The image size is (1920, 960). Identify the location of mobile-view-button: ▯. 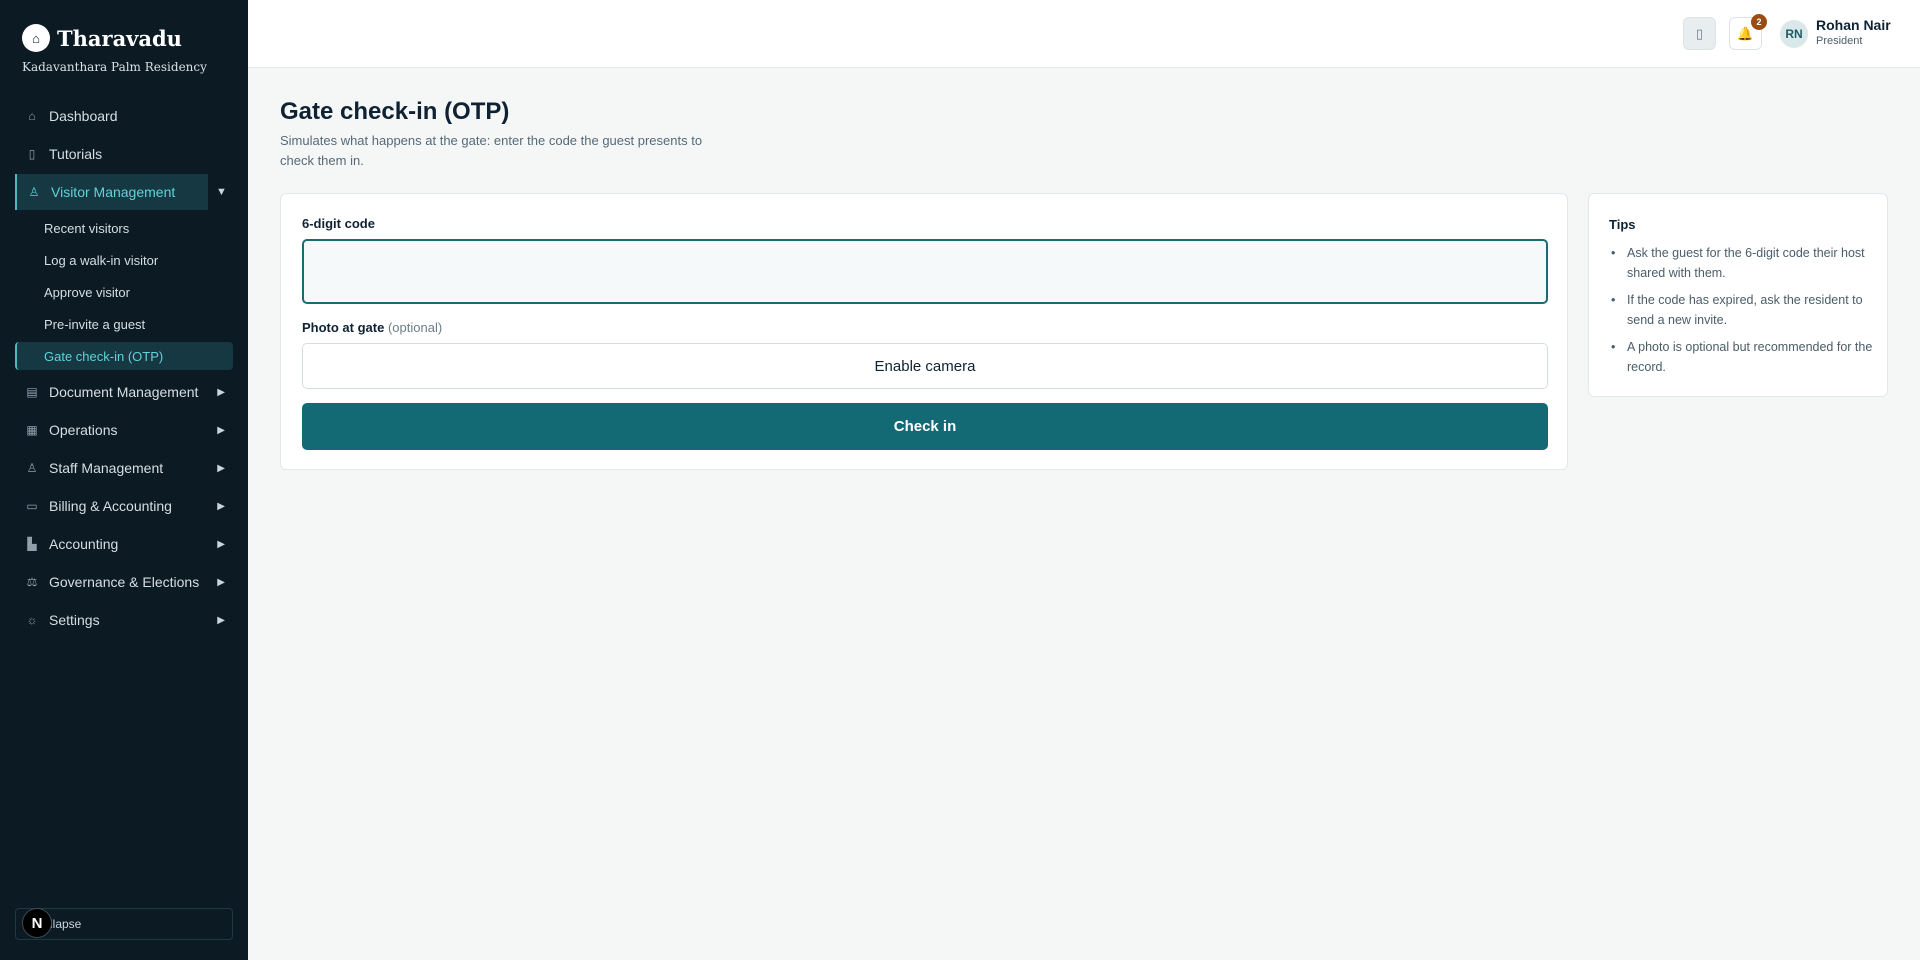
(1699, 33).